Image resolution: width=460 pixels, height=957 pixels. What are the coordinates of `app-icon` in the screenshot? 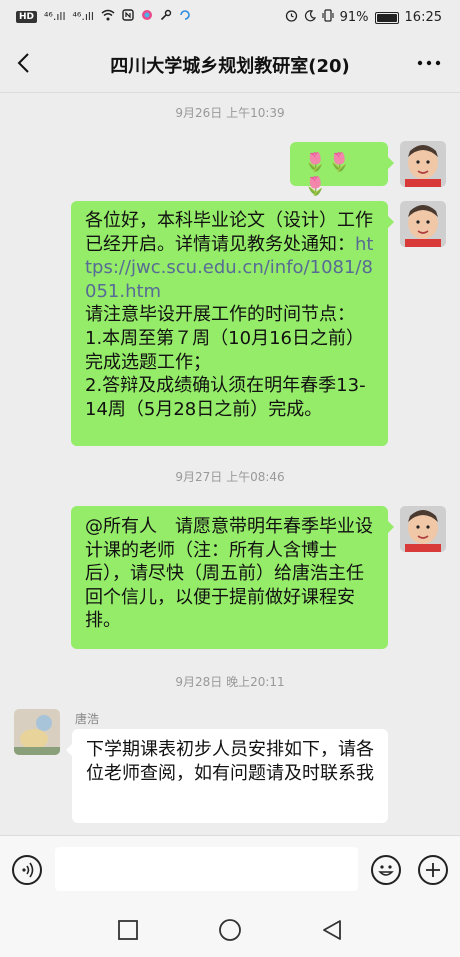 It's located at (147, 16).